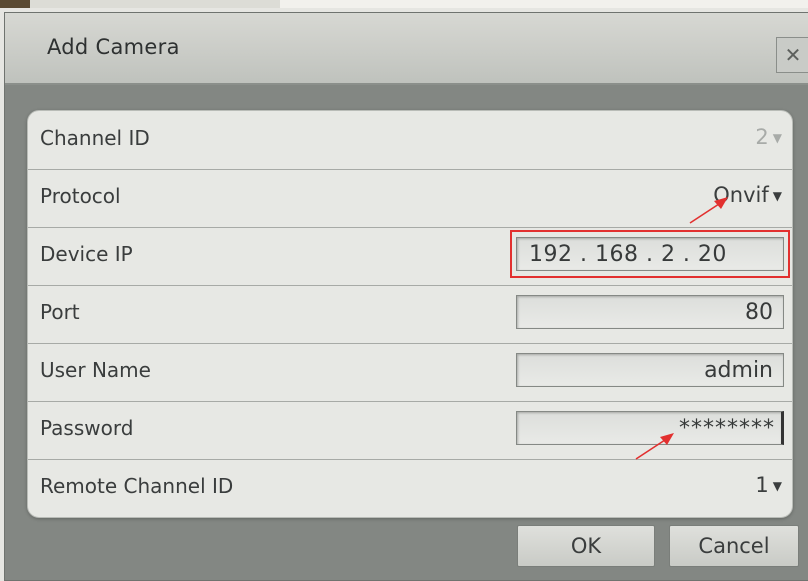  I want to click on row-port: Port 80, so click(410, 314).